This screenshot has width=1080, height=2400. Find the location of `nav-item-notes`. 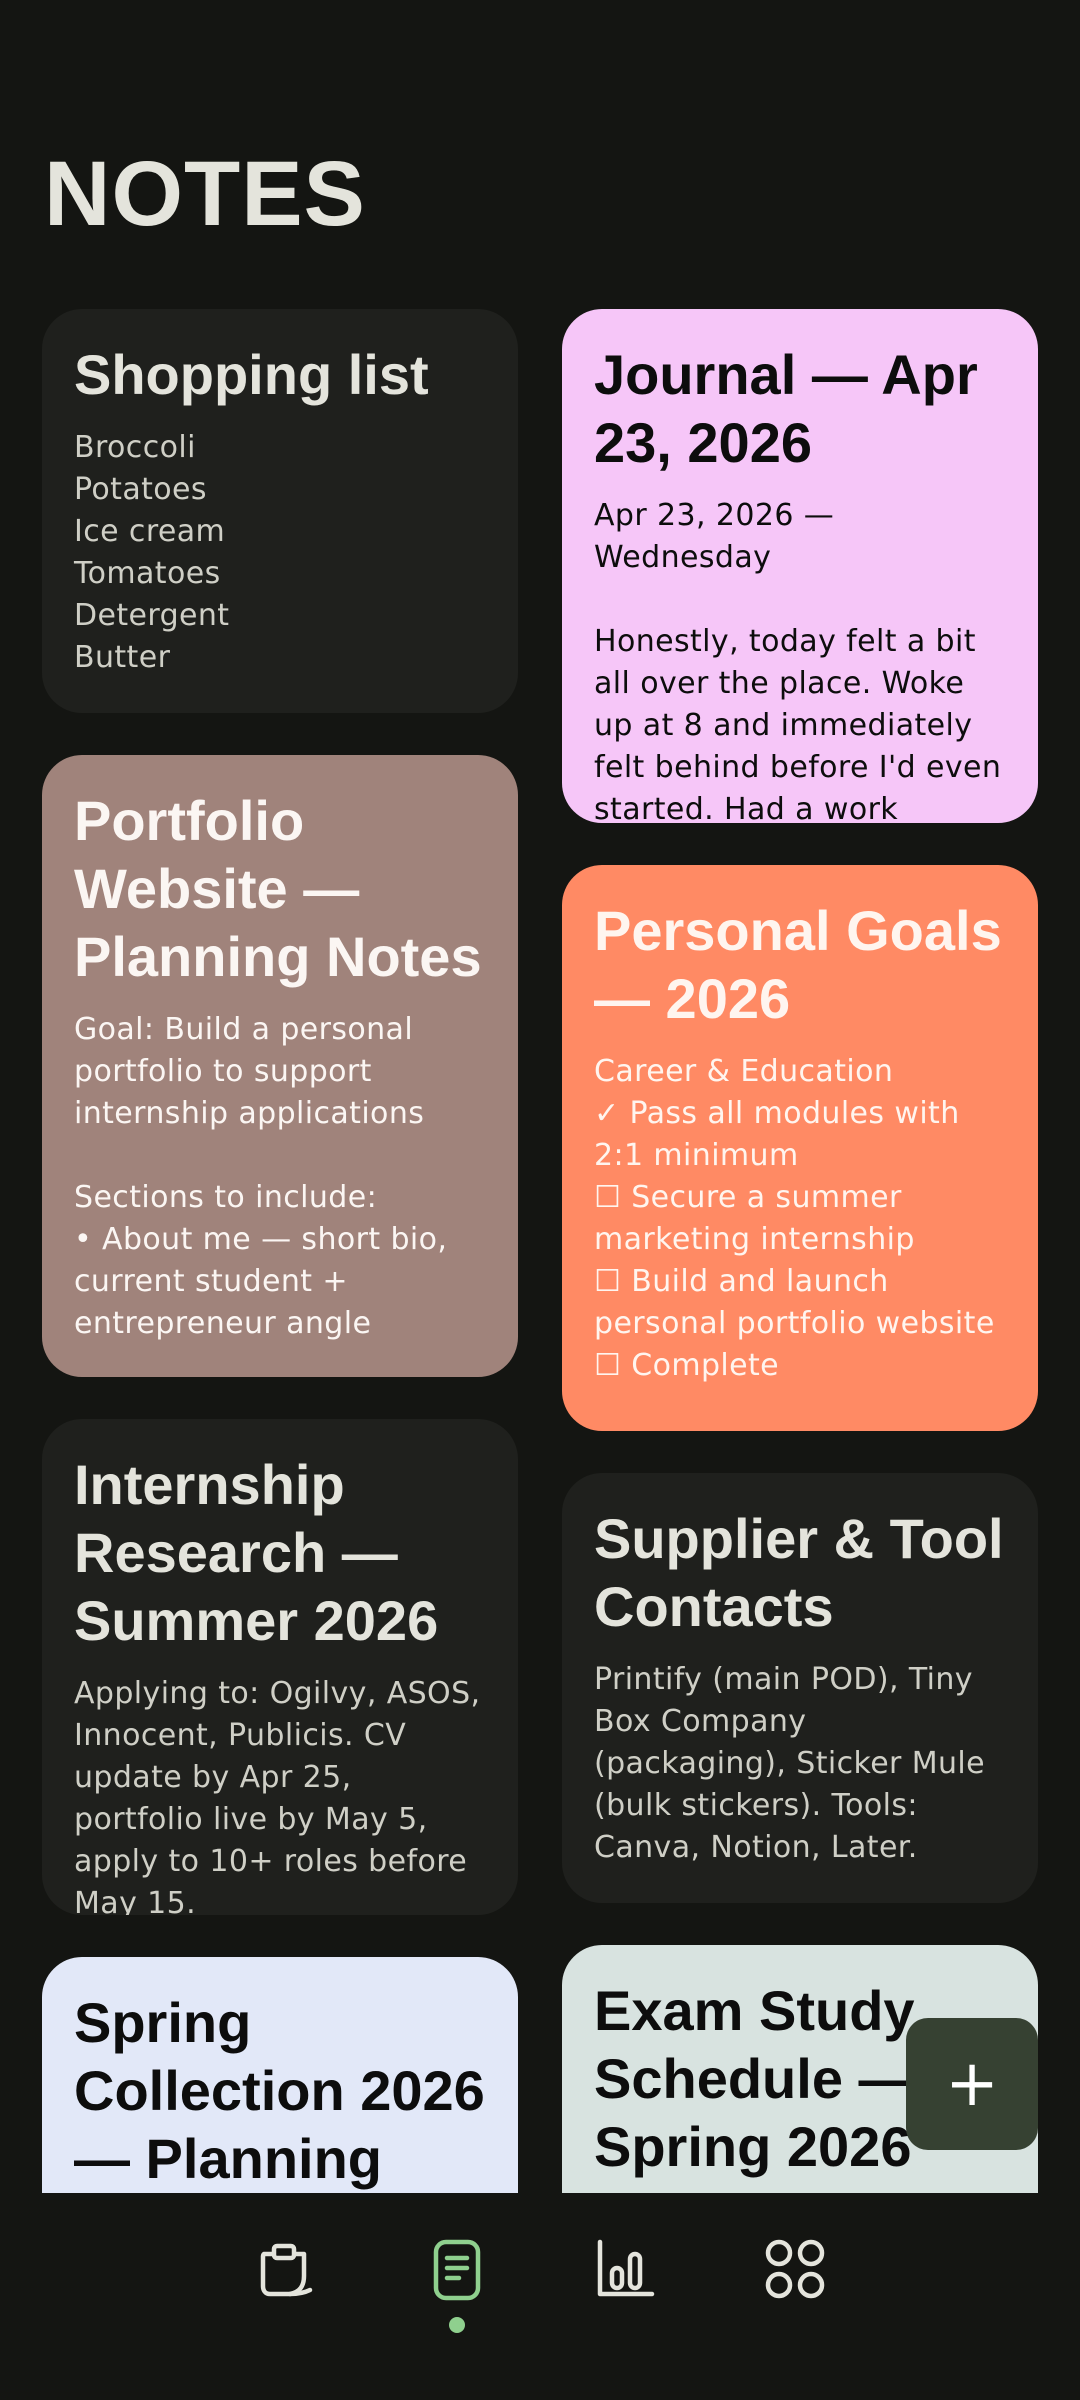

nav-item-notes is located at coordinates (457, 2271).